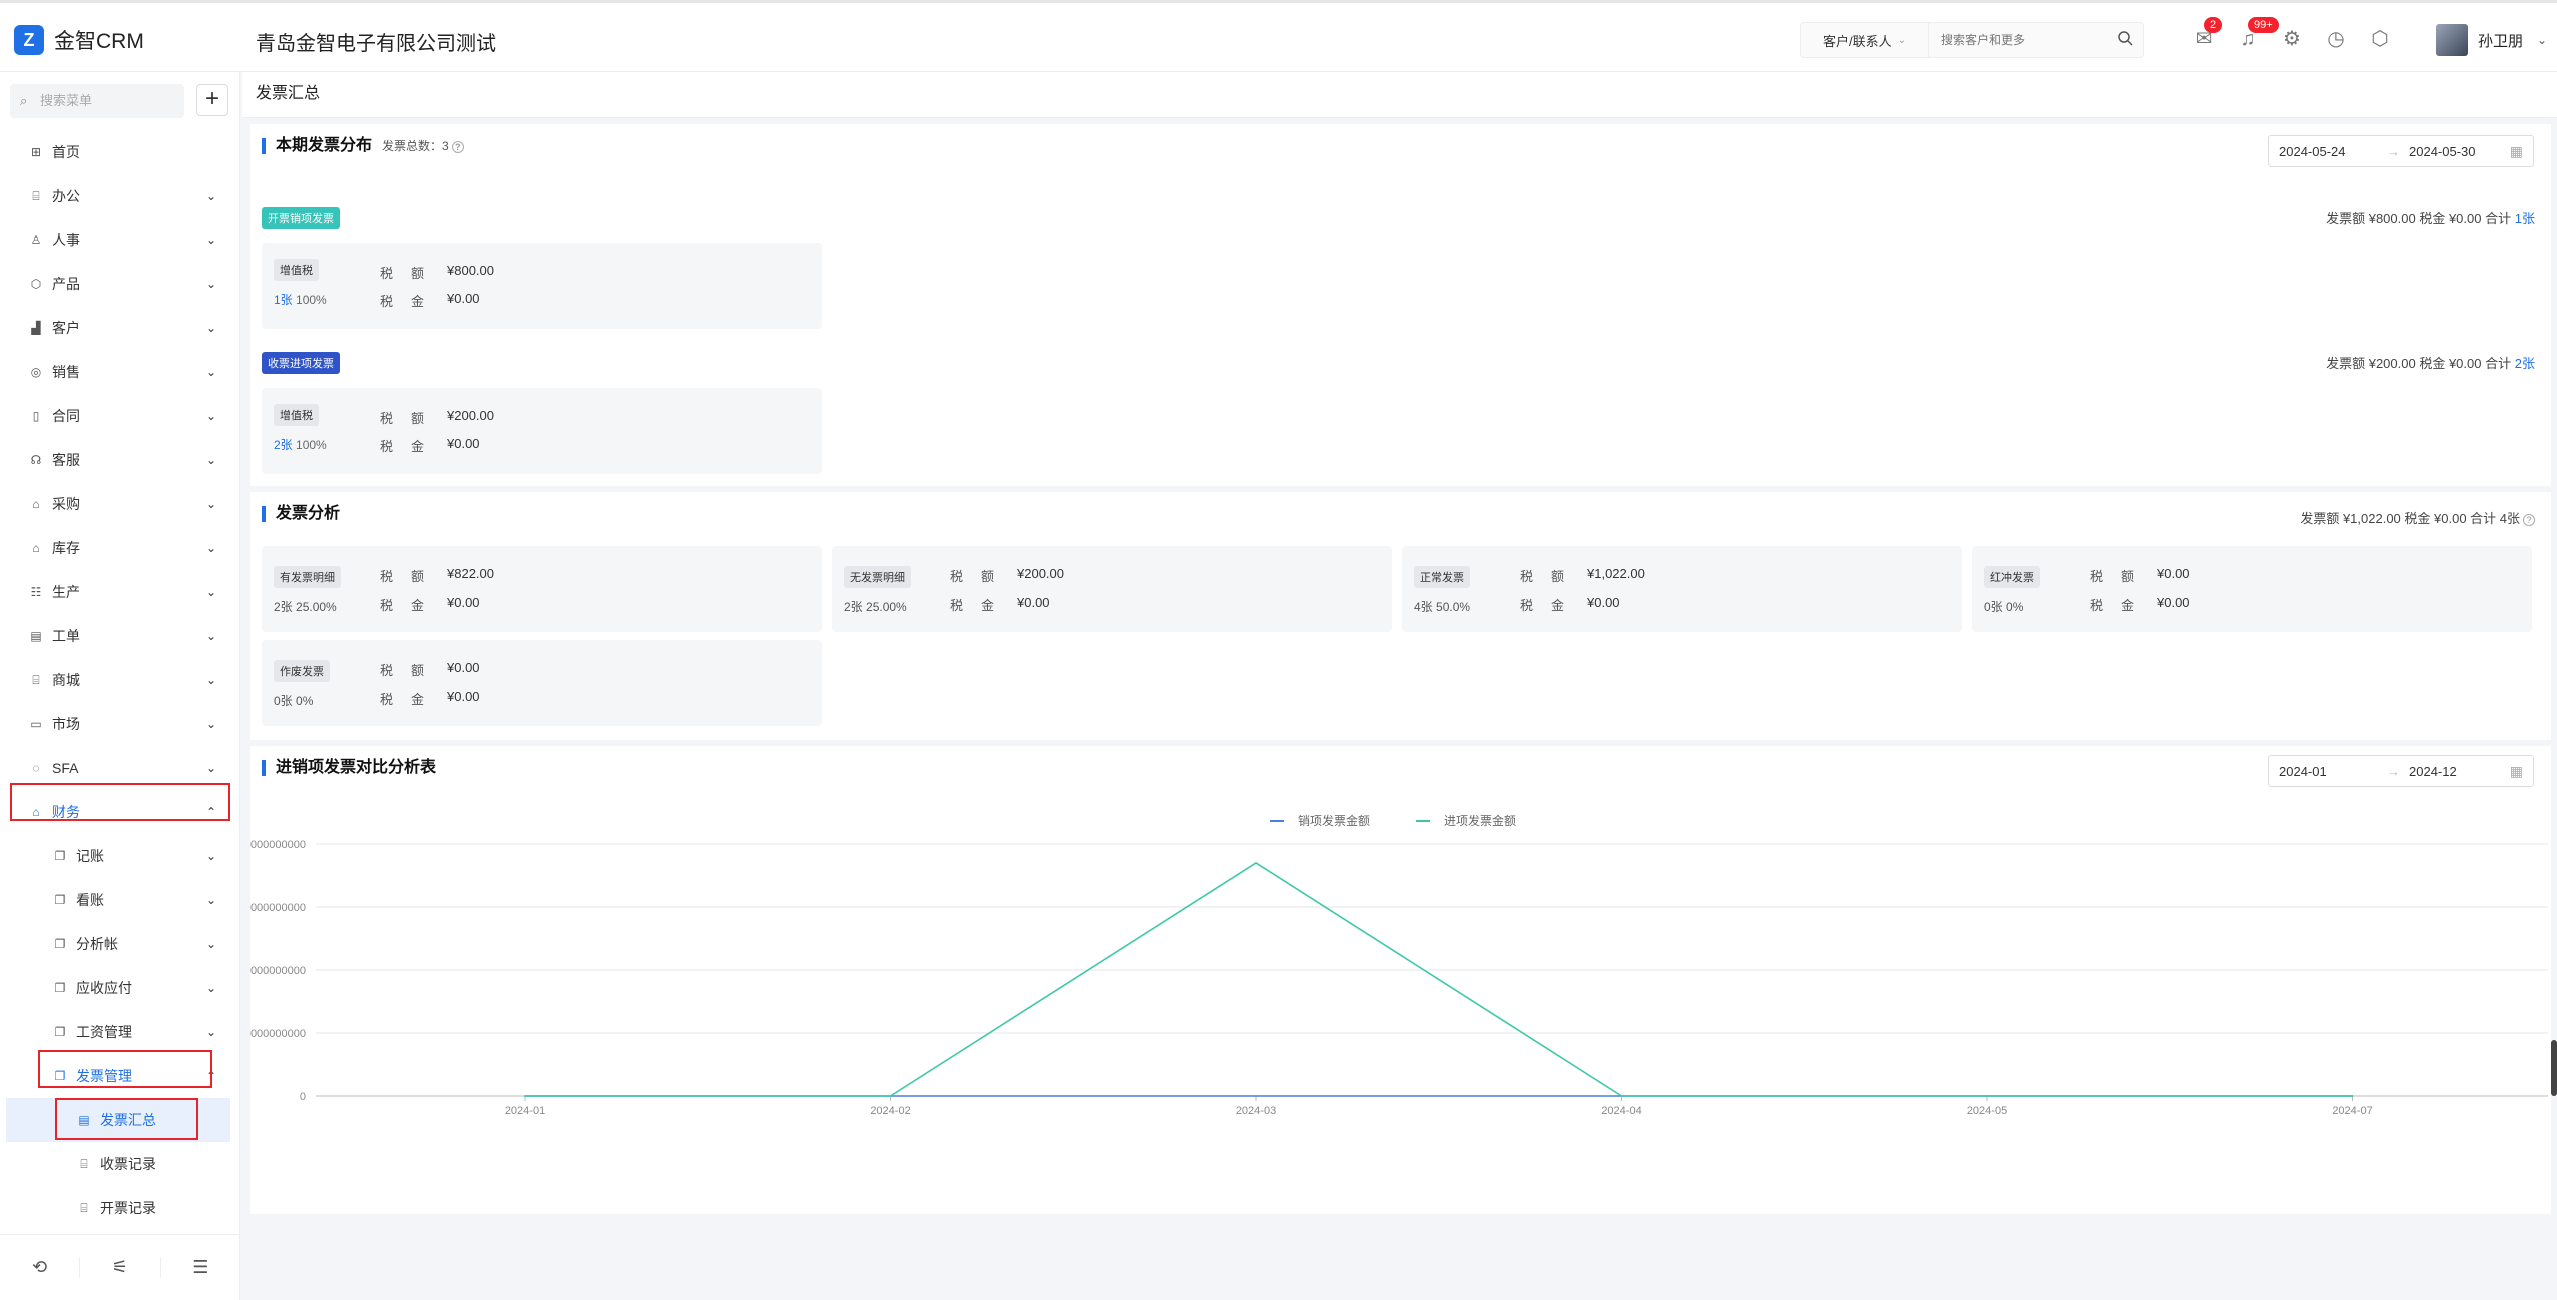 The image size is (2557, 1300). Describe the element at coordinates (296, 415) in the screenshot. I see `invoice-box-type: 增值税` at that location.